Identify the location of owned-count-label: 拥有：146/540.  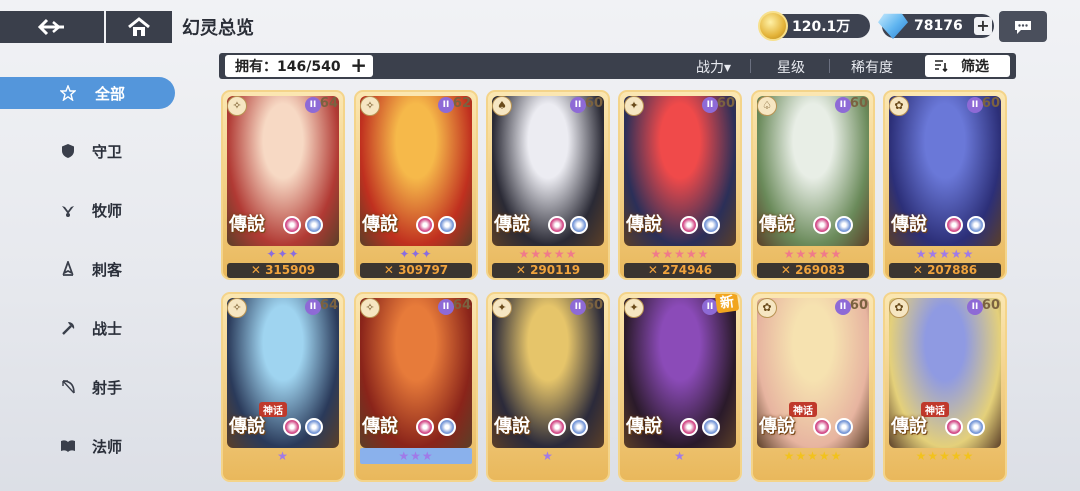
(288, 67).